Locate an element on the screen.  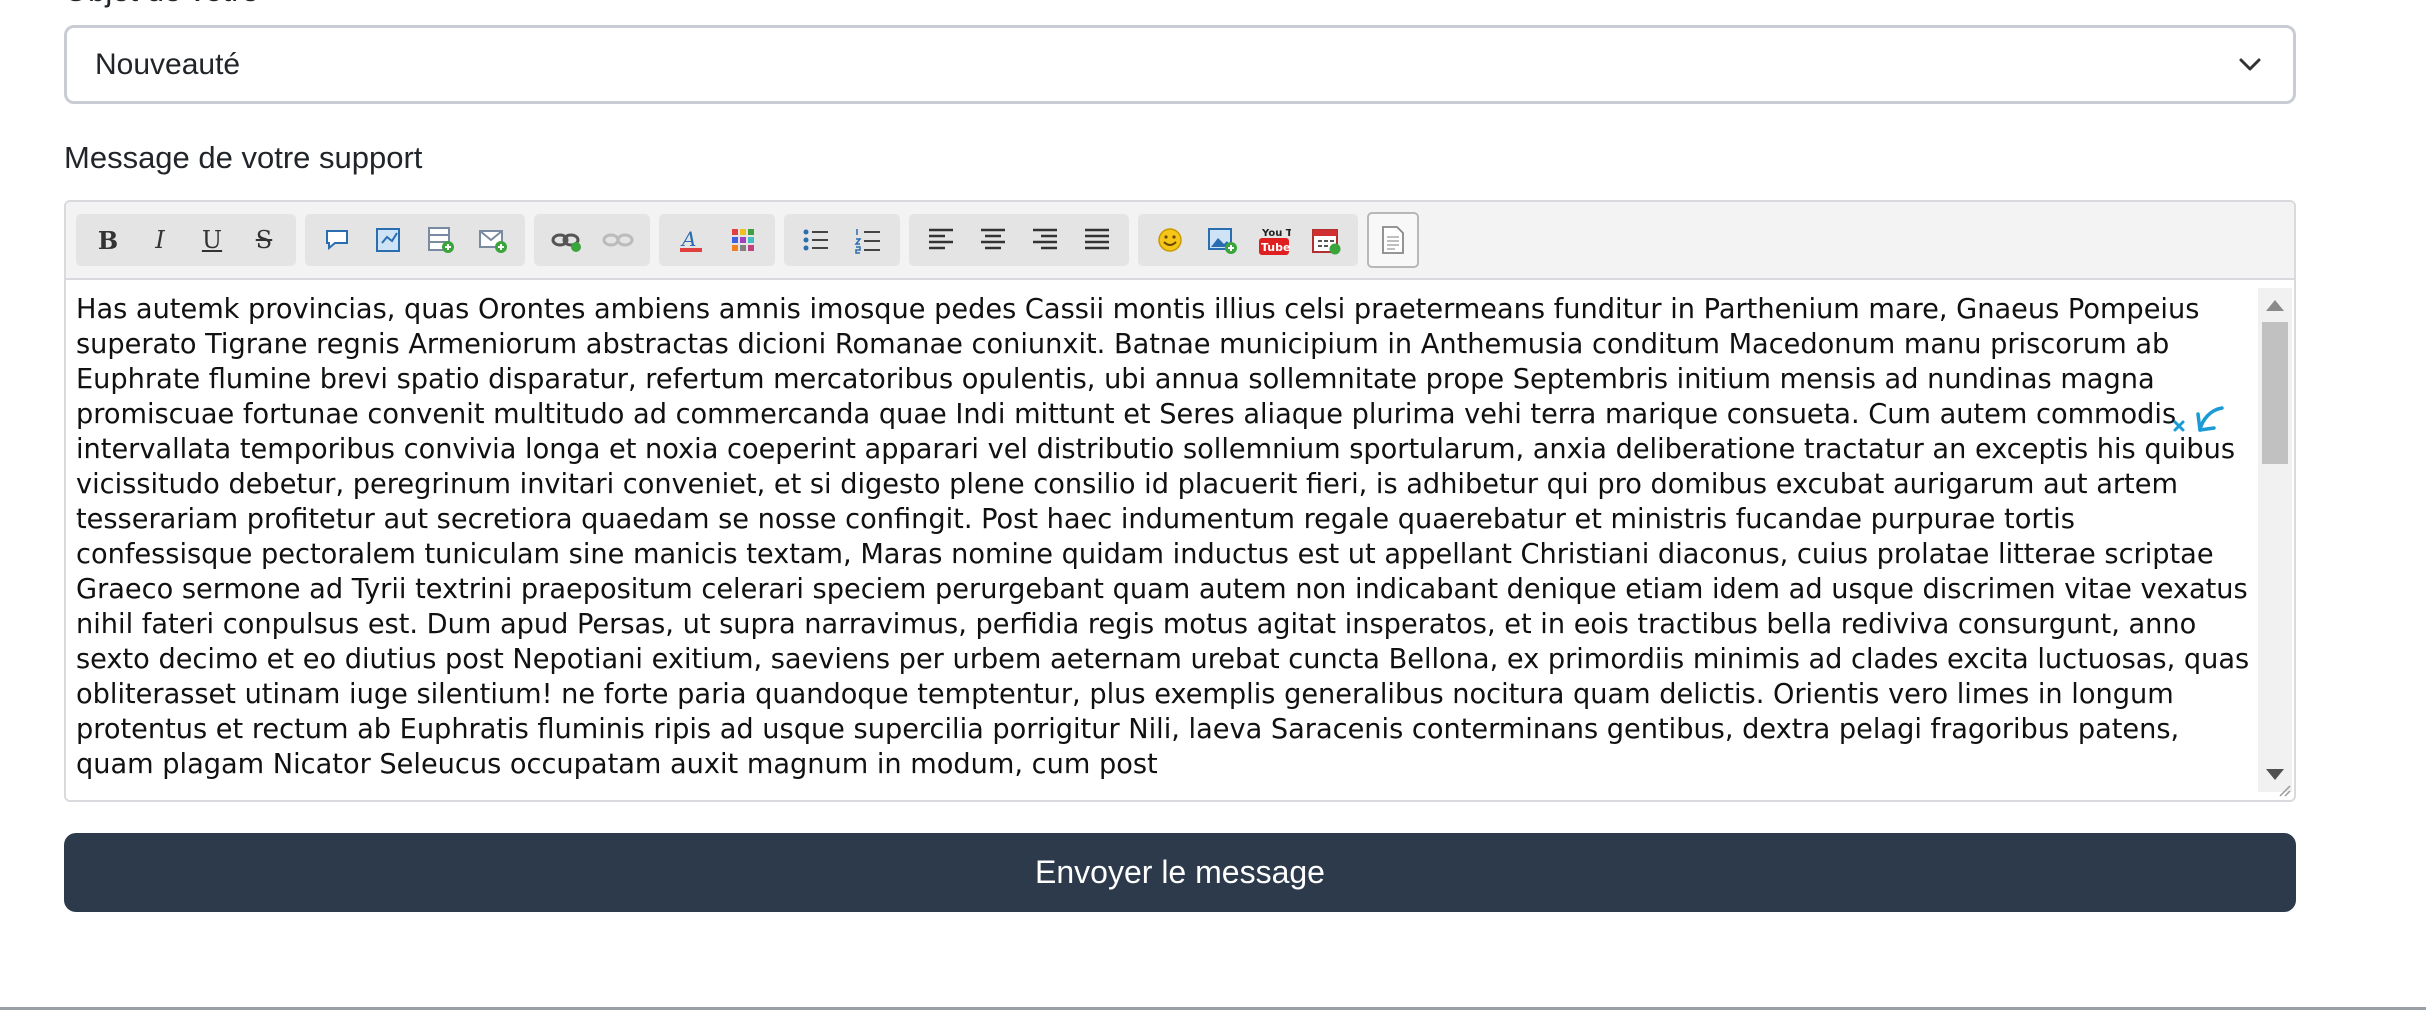
toolbar-group-links is located at coordinates (592, 240).